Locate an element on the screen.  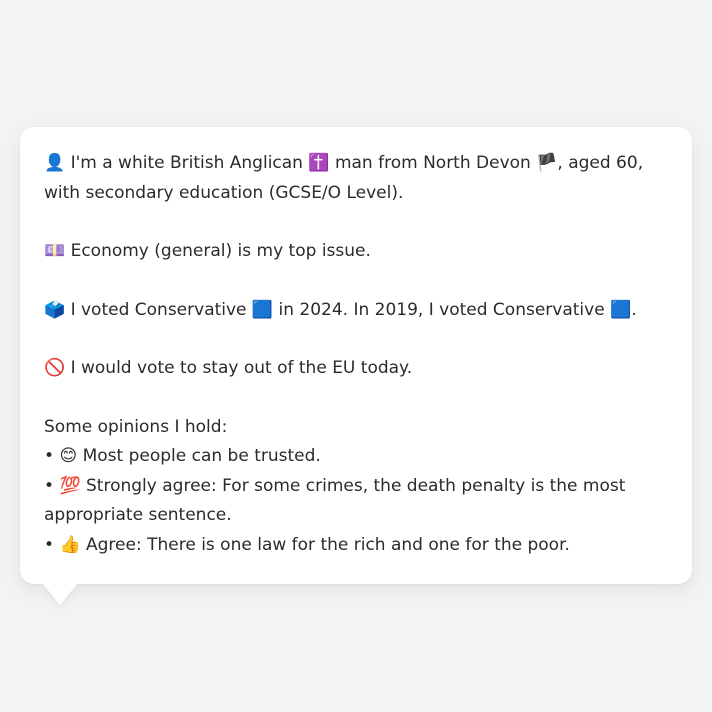
vote-text-end: . is located at coordinates (634, 309).